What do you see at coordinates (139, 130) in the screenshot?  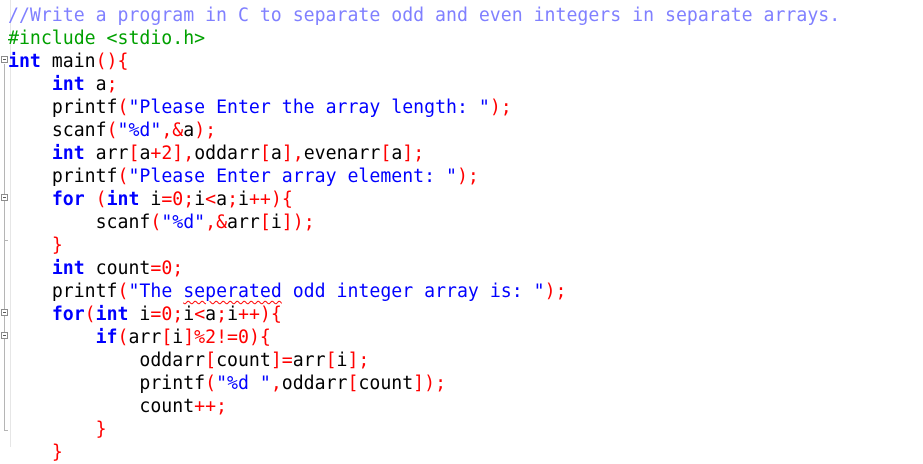 I see `code-token: "%d"` at bounding box center [139, 130].